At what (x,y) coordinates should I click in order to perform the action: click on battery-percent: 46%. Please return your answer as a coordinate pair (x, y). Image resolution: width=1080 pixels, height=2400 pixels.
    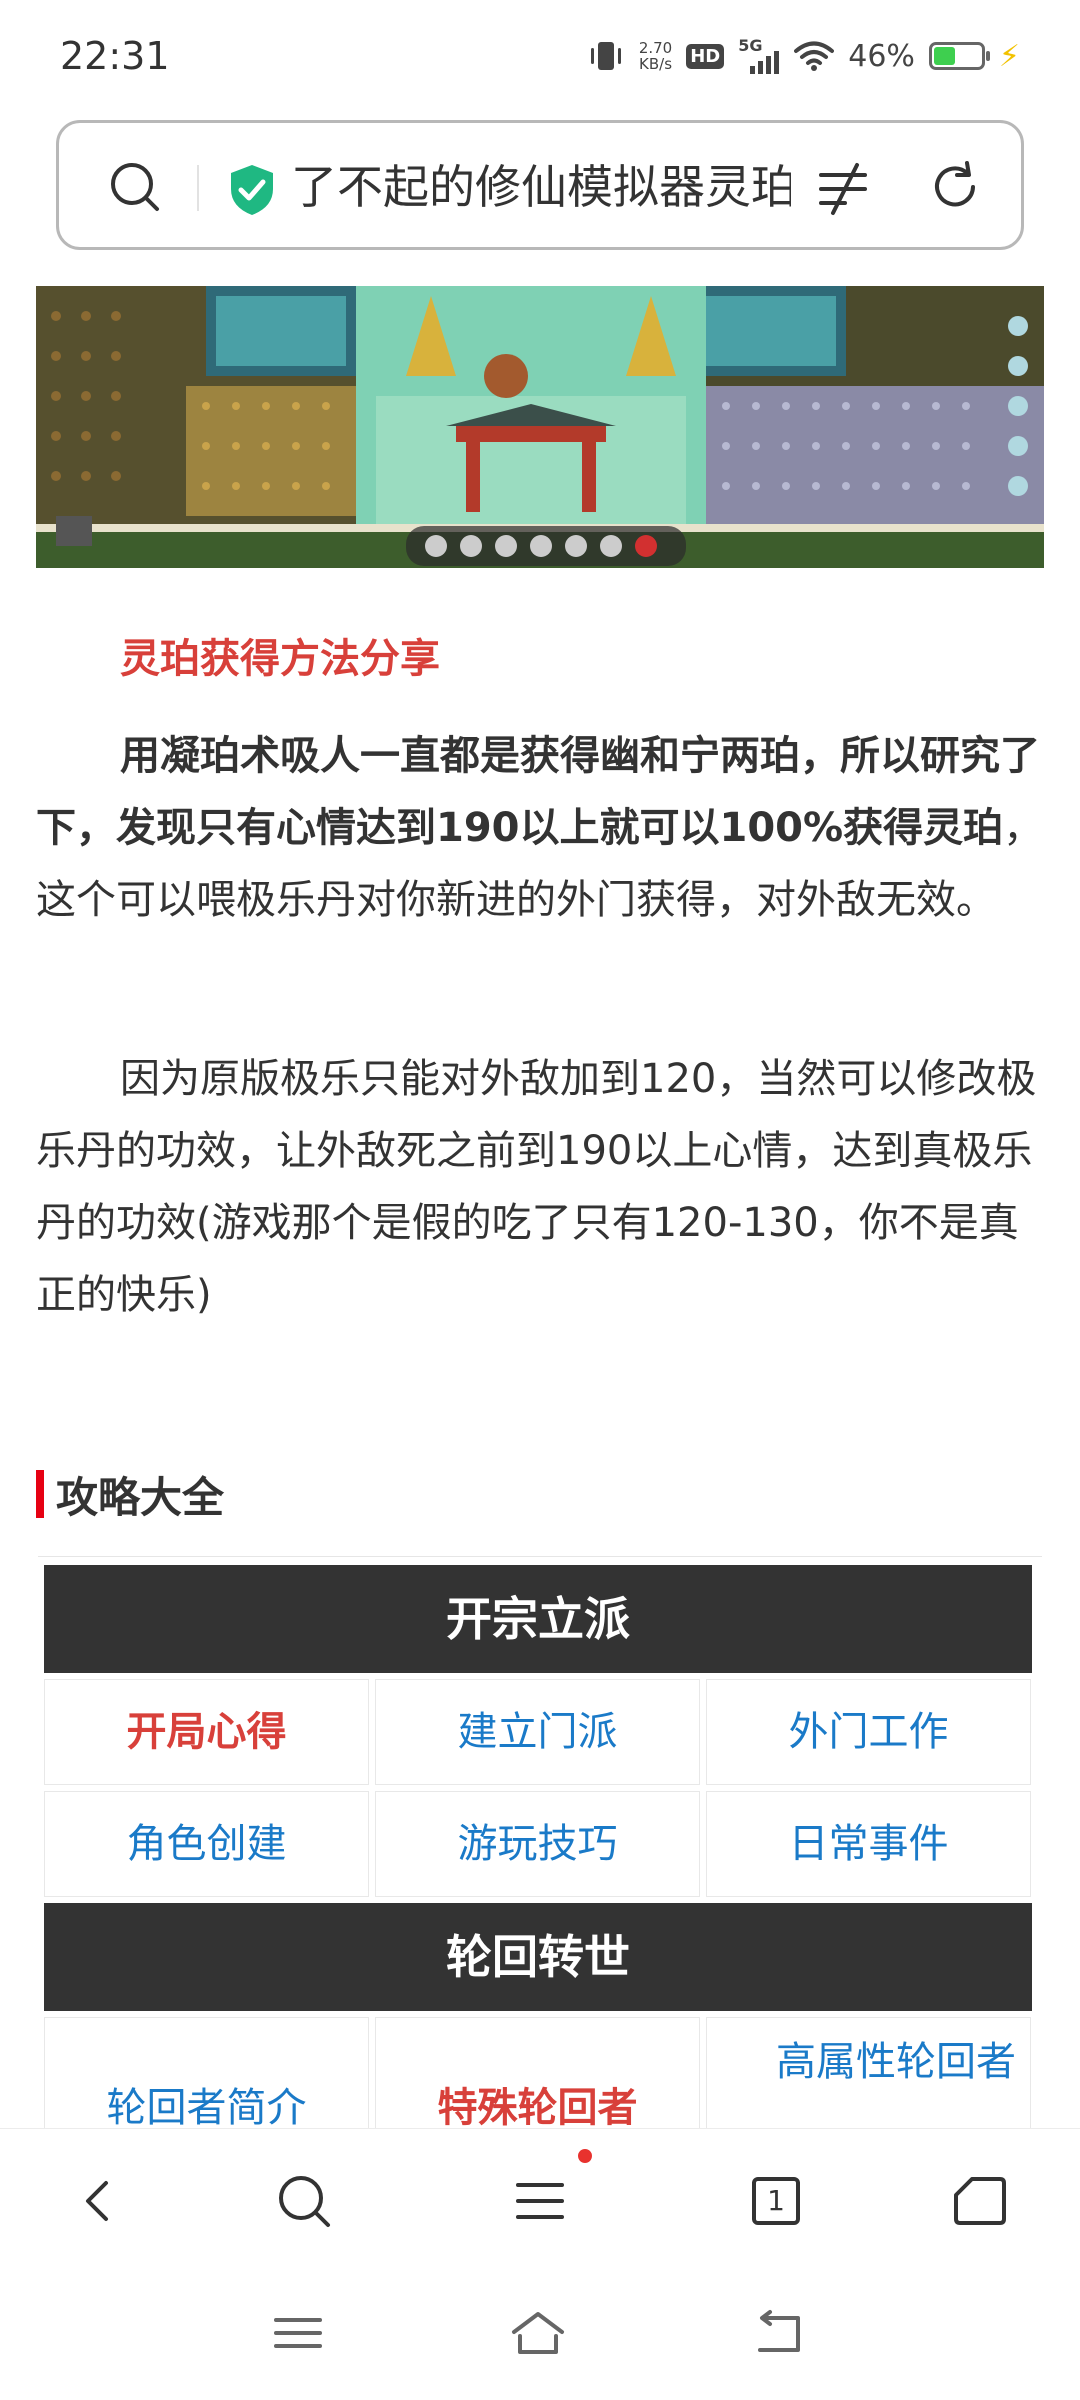
    Looking at the image, I should click on (881, 56).